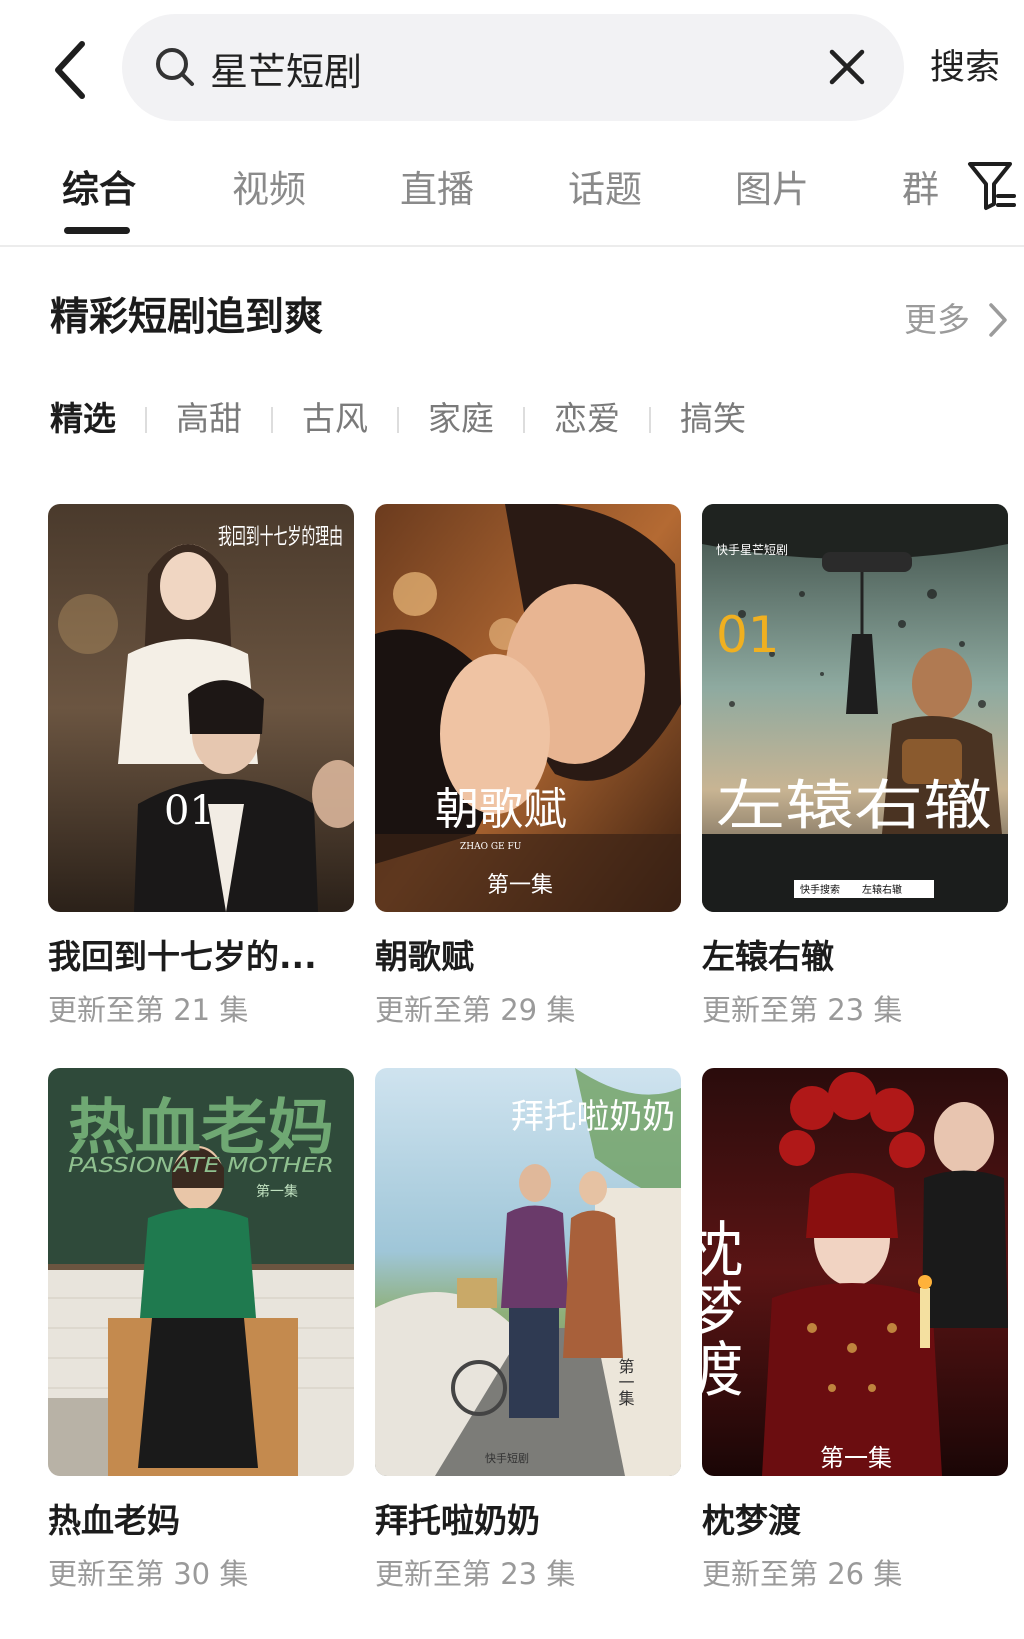 This screenshot has width=1024, height=1639. I want to click on category-ancient: 古风, so click(335, 419).